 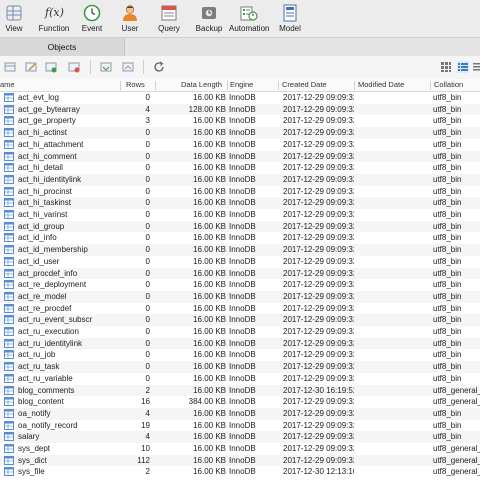 What do you see at coordinates (14, 13) in the screenshot?
I see `view-icon` at bounding box center [14, 13].